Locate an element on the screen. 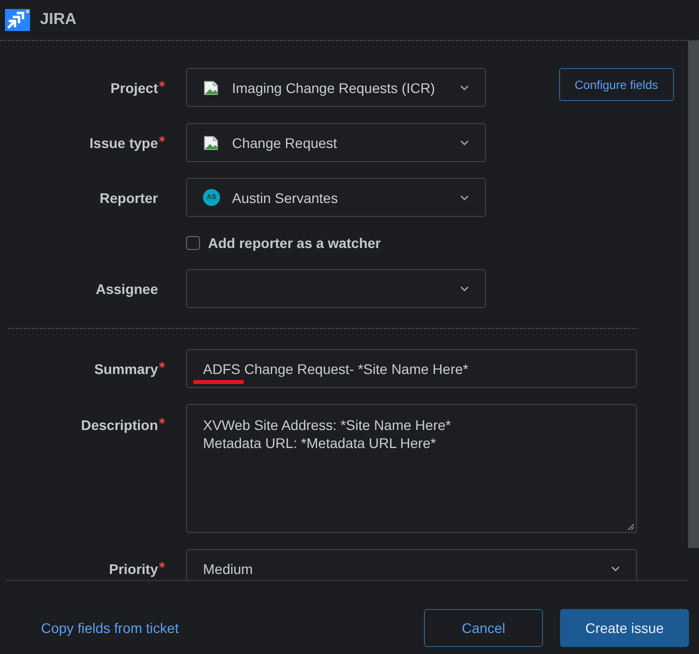 Image resolution: width=699 pixels, height=654 pixels. text-field: ADFS Change Request- *Site Name Here* is located at coordinates (411, 368).